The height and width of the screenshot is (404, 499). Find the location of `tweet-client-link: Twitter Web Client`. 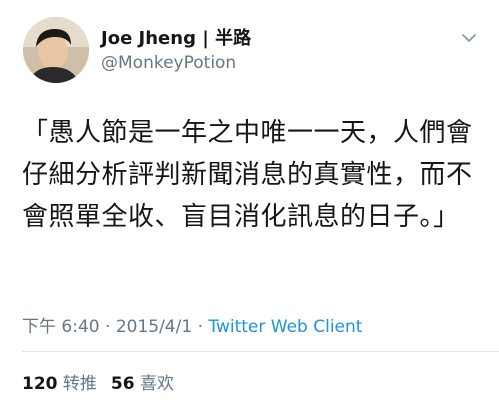

tweet-client-link: Twitter Web Client is located at coordinates (285, 327).